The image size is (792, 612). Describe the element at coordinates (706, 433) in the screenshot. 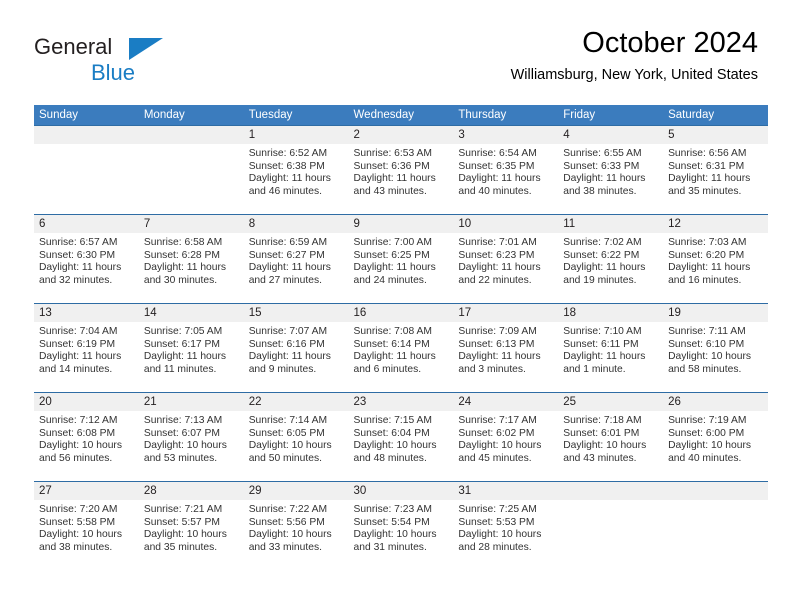

I see `sunset-text: Sunset: 6:00 PM` at that location.